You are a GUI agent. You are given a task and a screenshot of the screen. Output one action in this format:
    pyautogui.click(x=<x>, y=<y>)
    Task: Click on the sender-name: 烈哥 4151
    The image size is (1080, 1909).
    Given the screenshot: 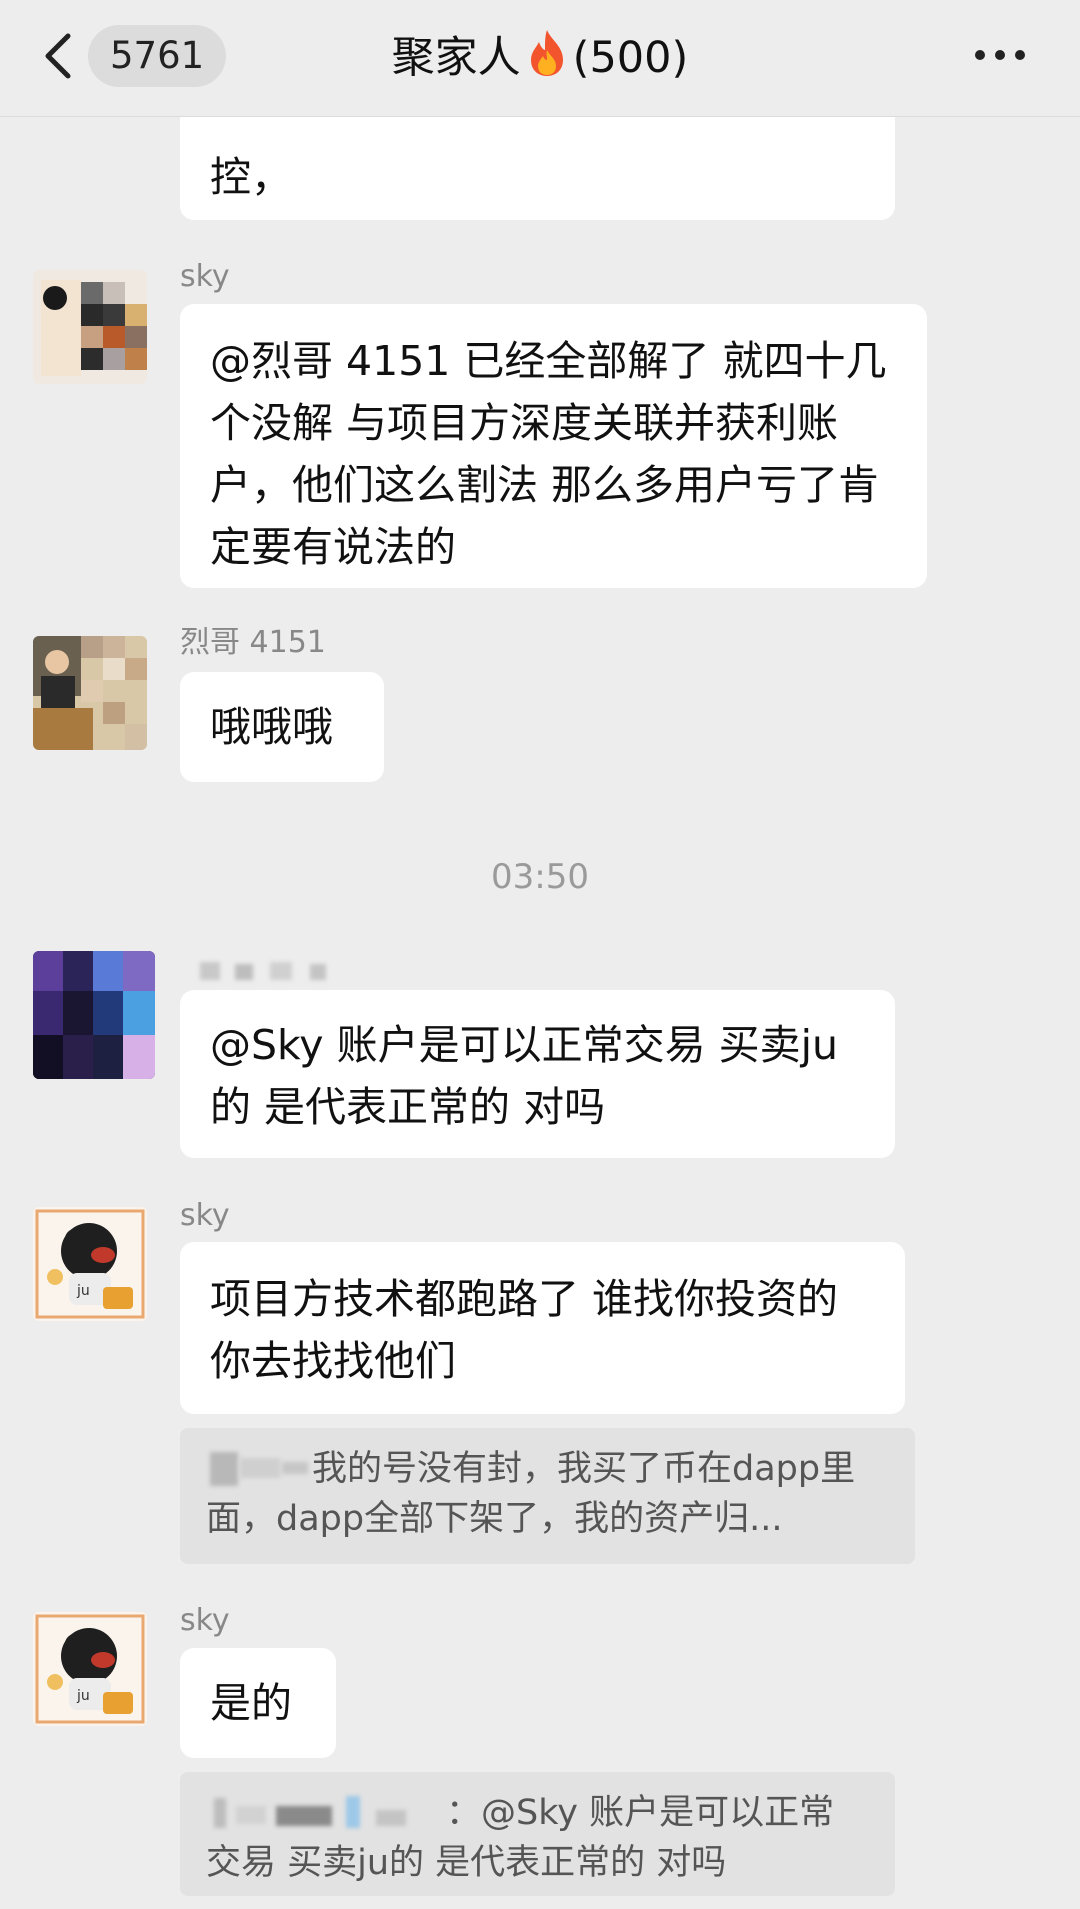 What is the action you would take?
    pyautogui.click(x=253, y=642)
    